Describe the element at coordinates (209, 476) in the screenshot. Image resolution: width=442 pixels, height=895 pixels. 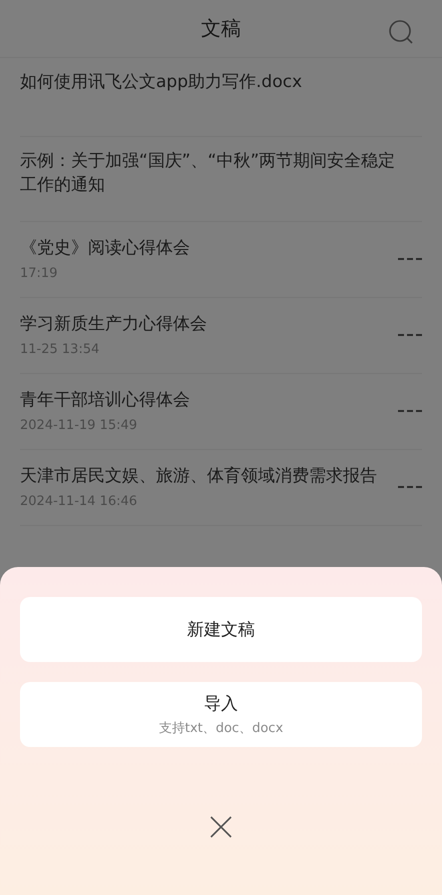
I see `document-title: 天津市居民文娱、旅游、体育领域消费需求报告` at that location.